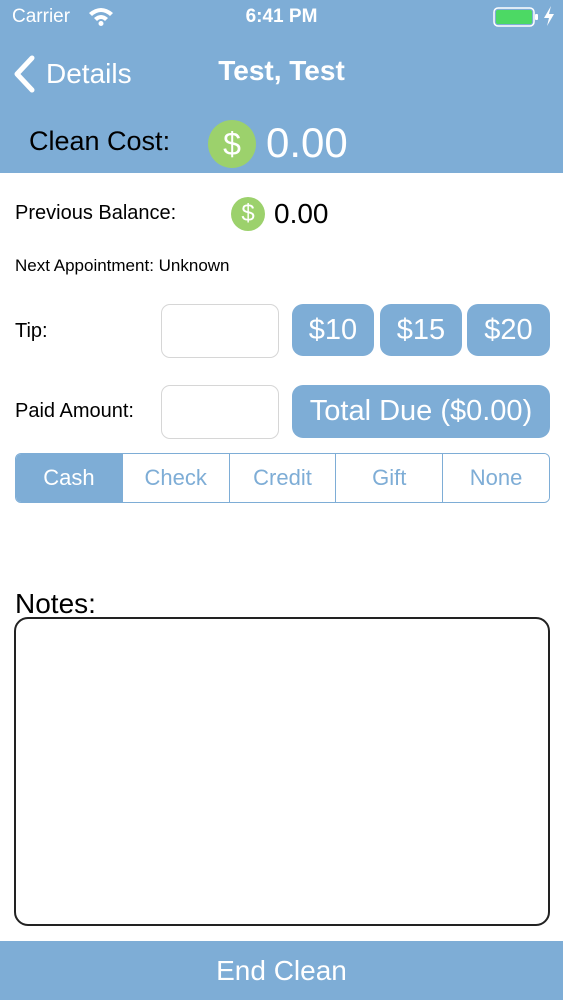  Describe the element at coordinates (96, 213) in the screenshot. I see `previous-balance-label: Previous Balance:` at that location.